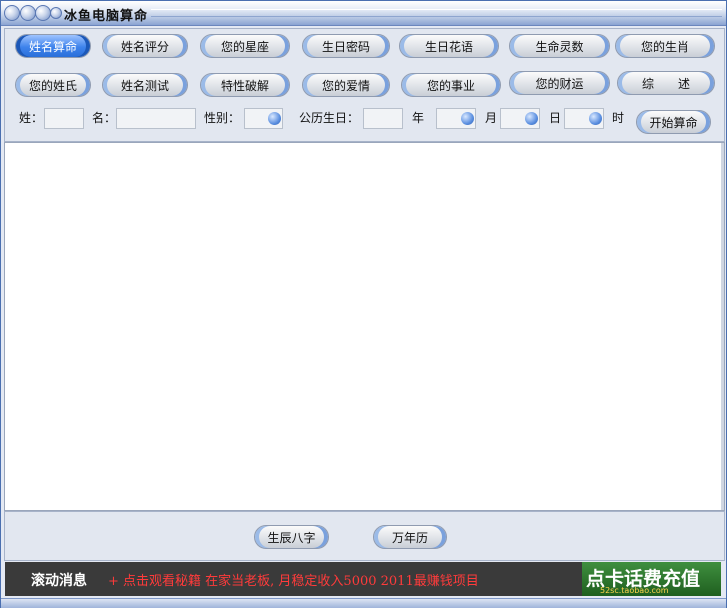 The image size is (727, 608). I want to click on tab-personality: 特性破解, so click(245, 85).